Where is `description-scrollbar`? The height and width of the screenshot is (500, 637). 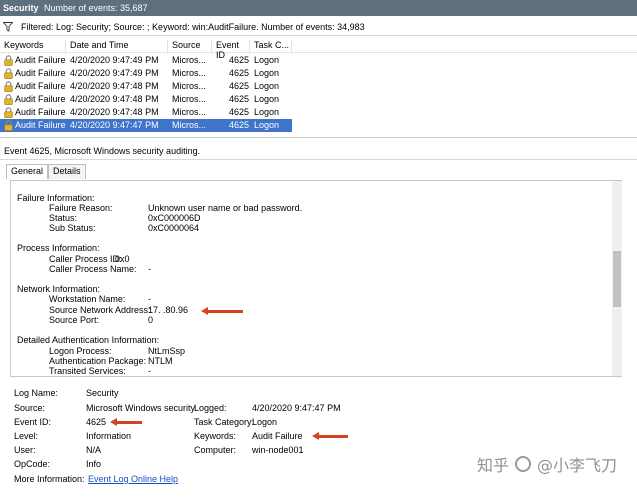
description-scrollbar is located at coordinates (617, 278).